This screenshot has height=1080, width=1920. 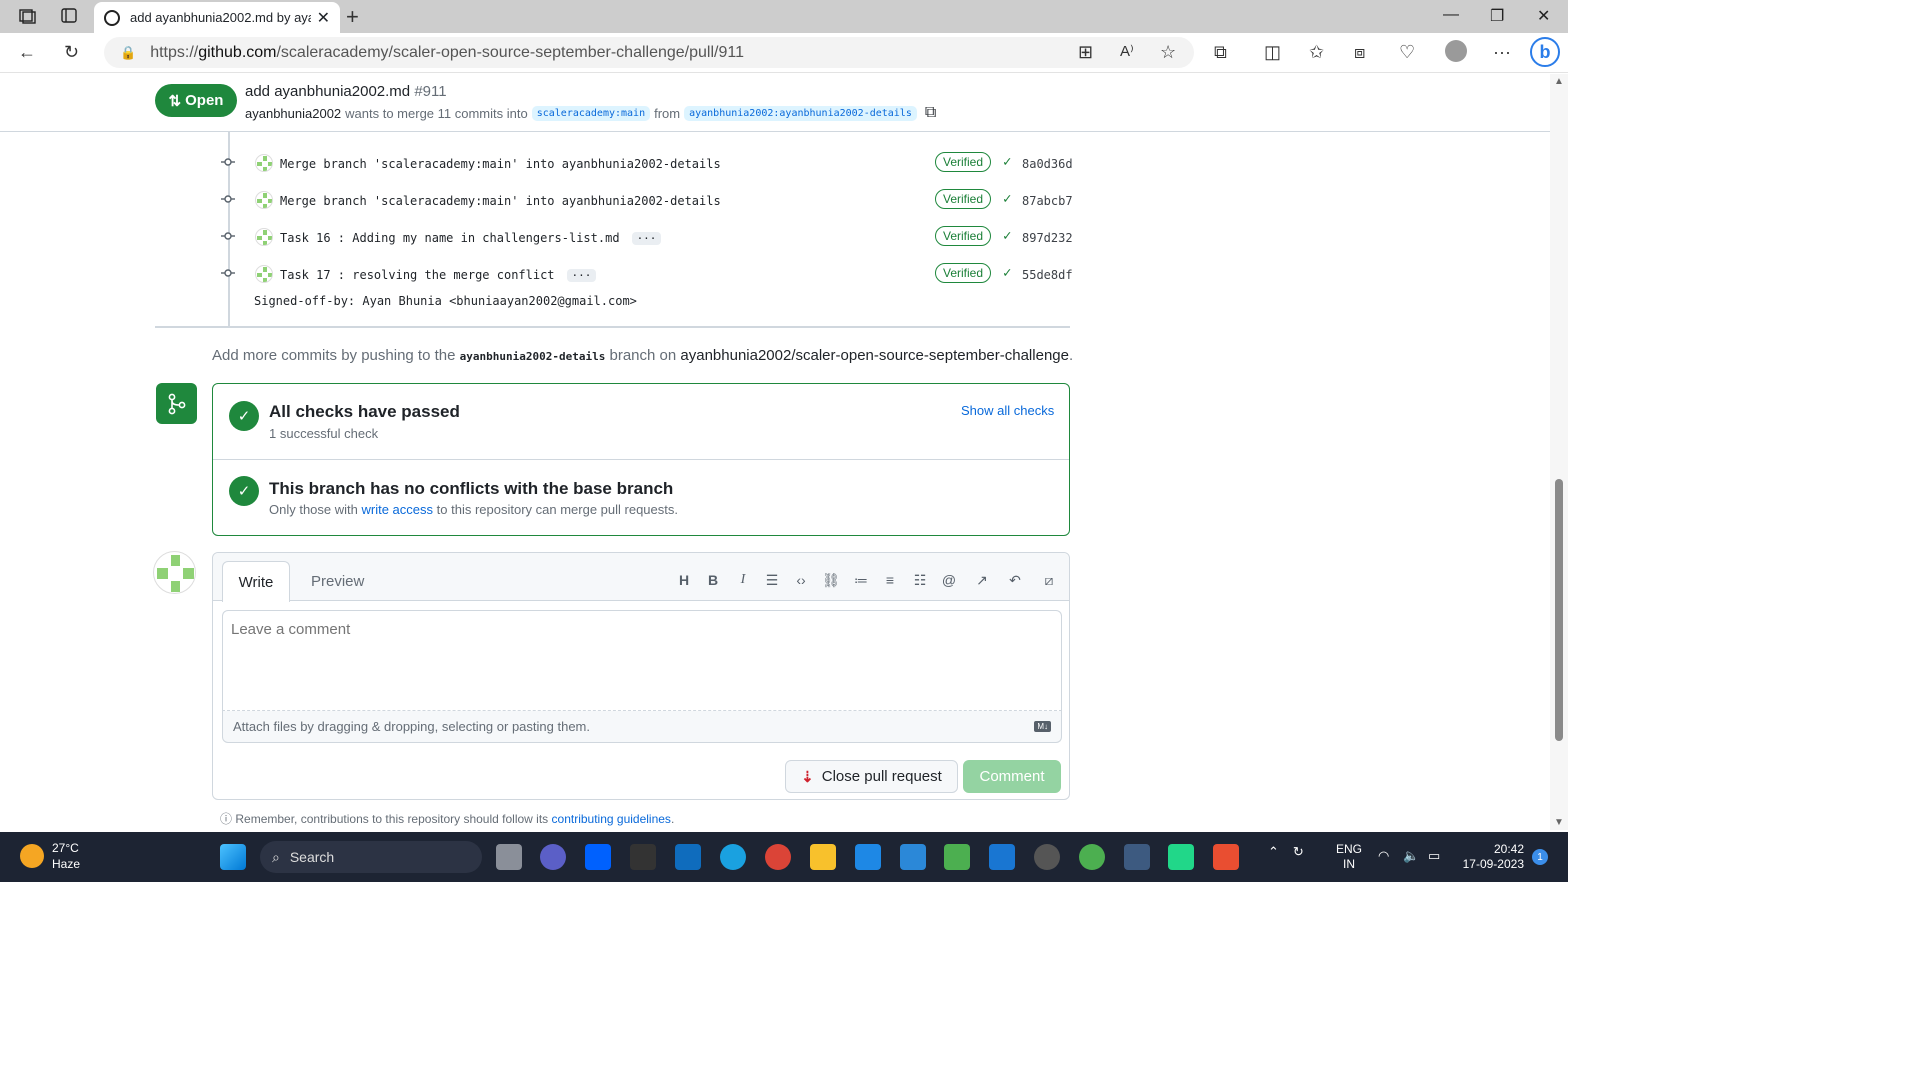 I want to click on slash-commands-icon: ⧄, so click(x=1049, y=580).